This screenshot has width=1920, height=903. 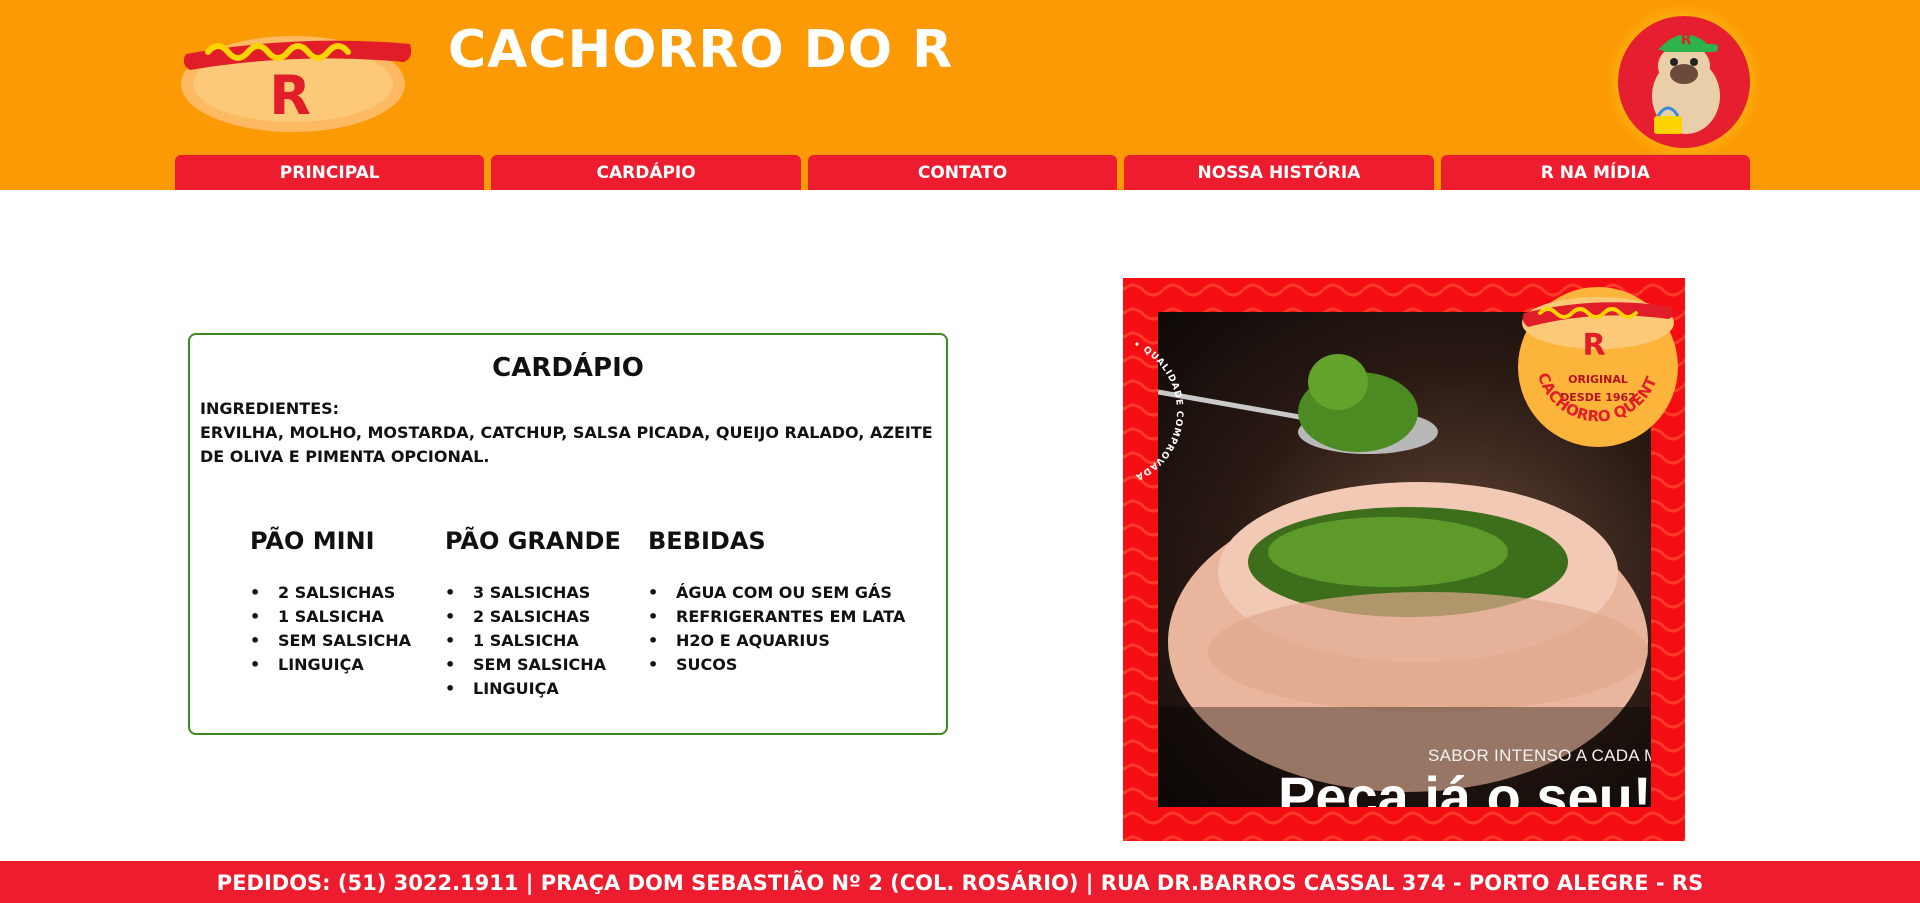 I want to click on list-item: H2O E AQUARIUS, so click(x=776, y=641).